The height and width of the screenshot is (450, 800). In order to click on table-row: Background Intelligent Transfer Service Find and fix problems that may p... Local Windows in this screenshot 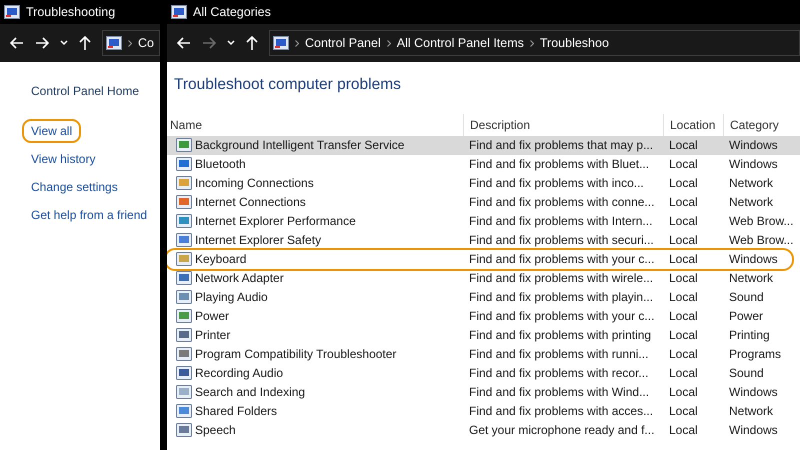, I will do `click(483, 145)`.